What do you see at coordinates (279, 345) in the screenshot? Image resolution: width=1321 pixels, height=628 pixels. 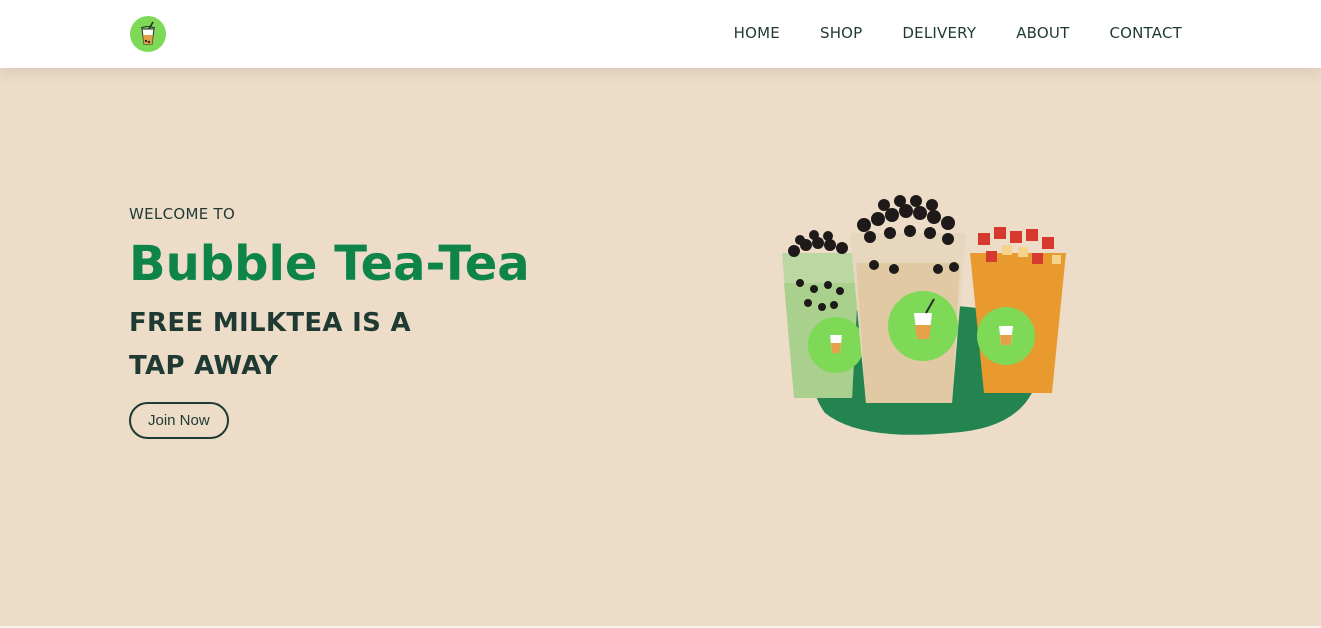 I see `tagline: FREE MILKTEA IS A TAP AWAY` at bounding box center [279, 345].